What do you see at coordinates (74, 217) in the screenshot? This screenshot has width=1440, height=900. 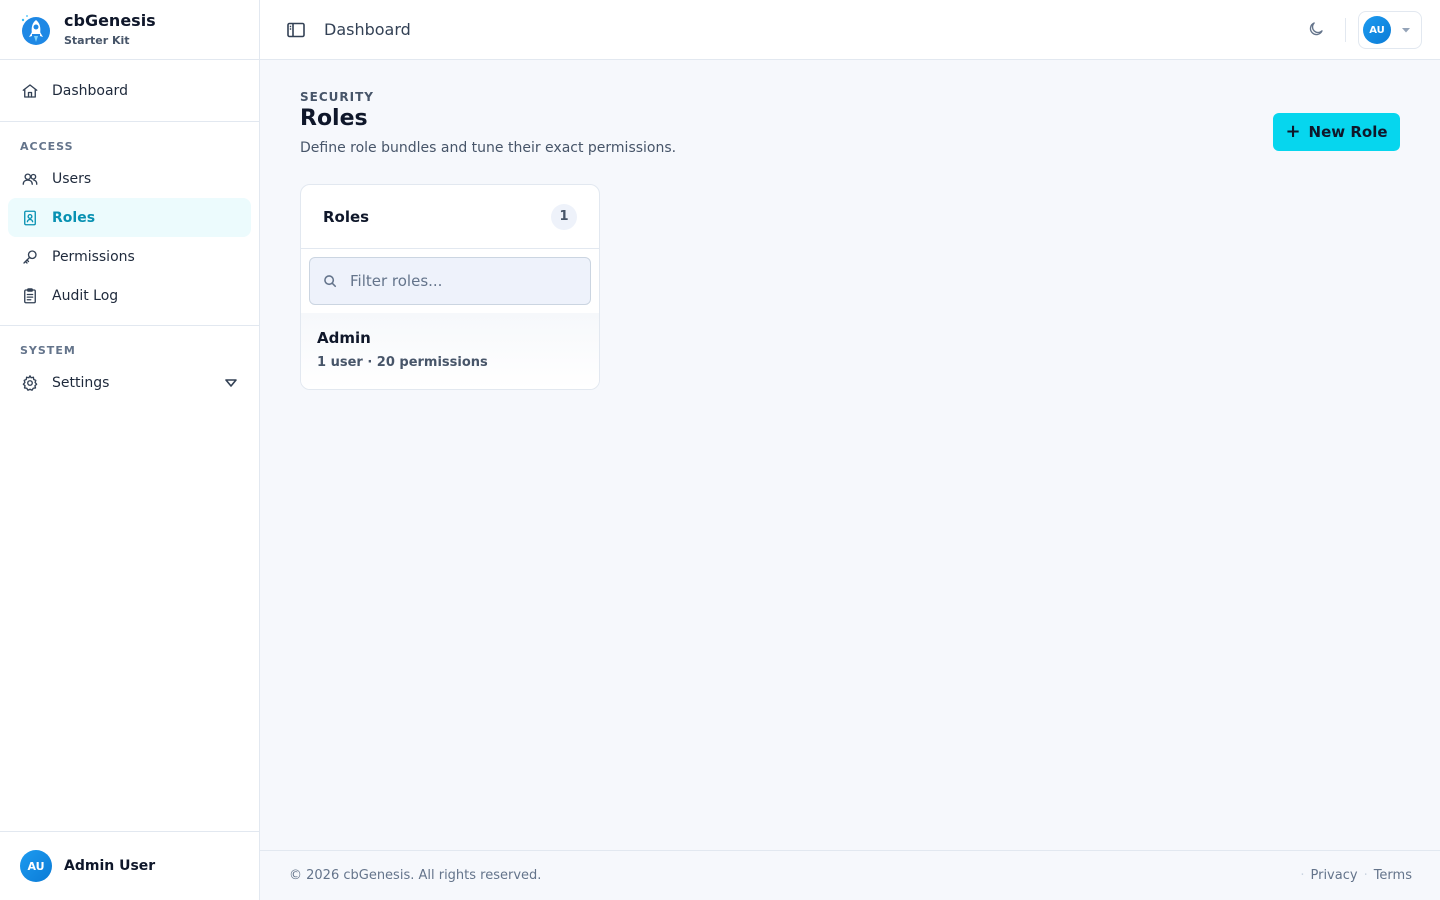 I see `sidebar-item-label: Roles` at bounding box center [74, 217].